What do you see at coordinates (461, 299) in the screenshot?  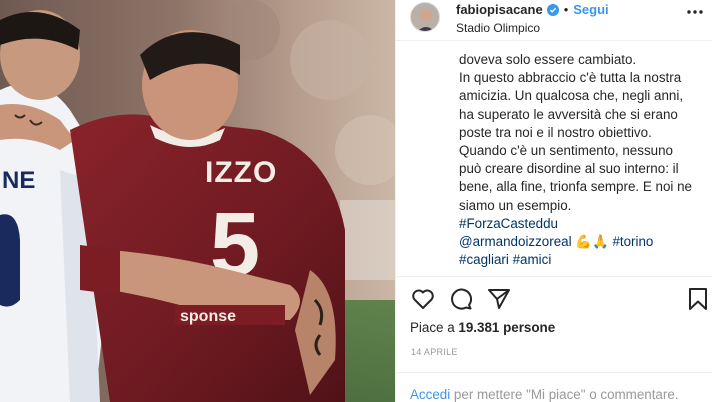 I see `comment-icon` at bounding box center [461, 299].